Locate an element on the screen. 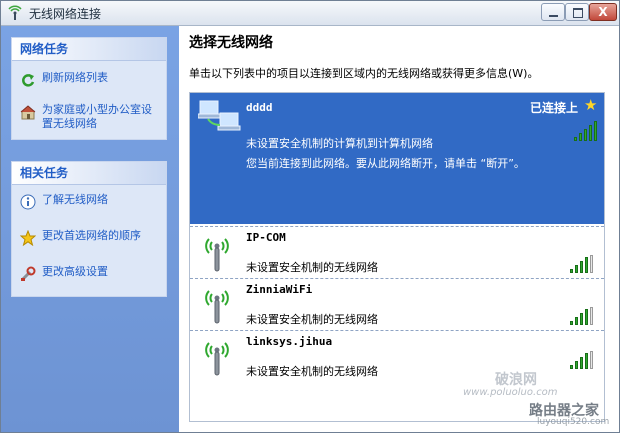  change-preferred-order-link: 更改首选网络的顺序 is located at coordinates (89, 237).